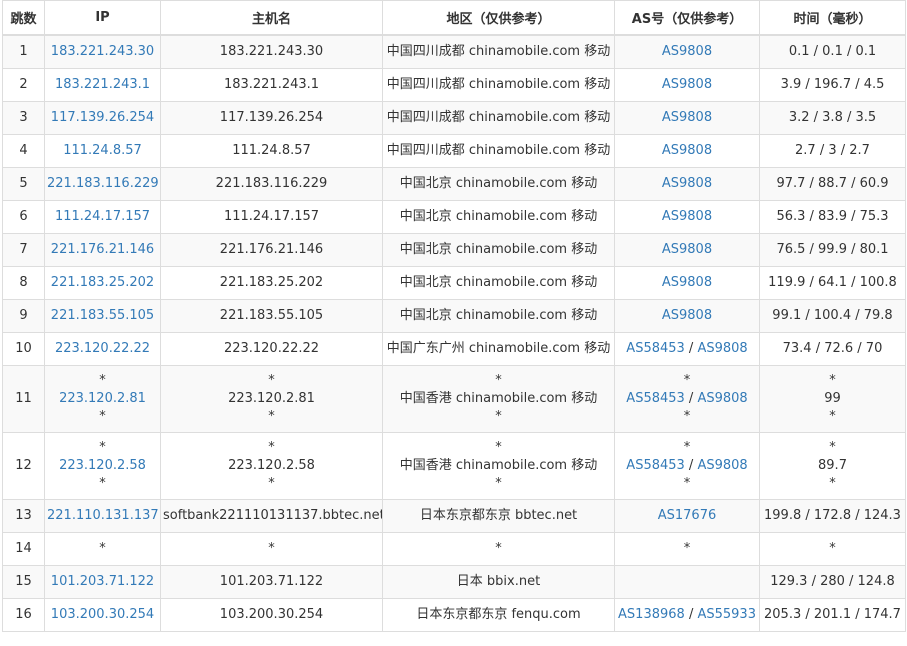 The width and height of the screenshot is (907, 646). I want to click on time-cell-line: 76.5 / 99.9 / 80.1, so click(832, 249).